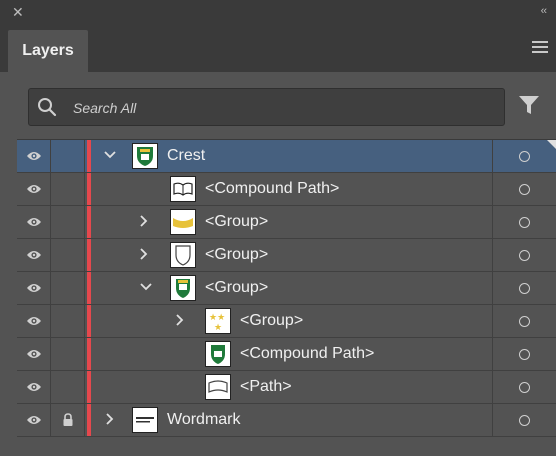 This screenshot has width=556, height=456. I want to click on layer-row: <Path>, so click(286, 387).